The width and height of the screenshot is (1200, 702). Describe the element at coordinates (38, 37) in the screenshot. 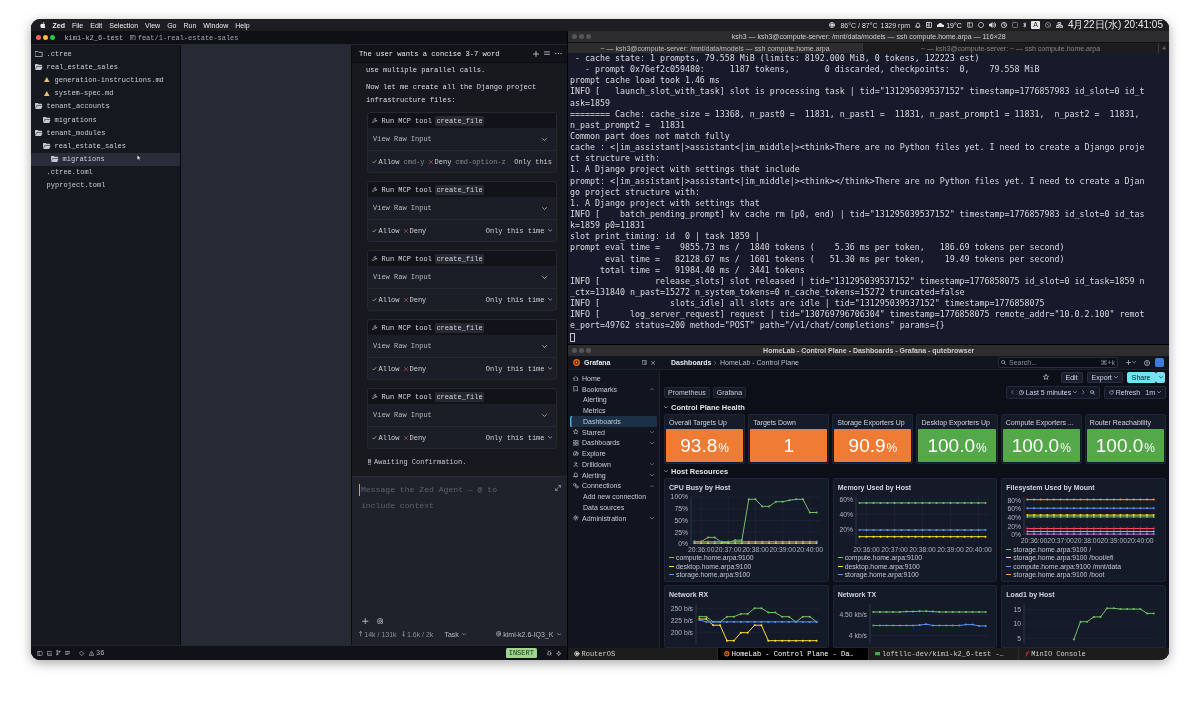

I see `window-close-button` at that location.